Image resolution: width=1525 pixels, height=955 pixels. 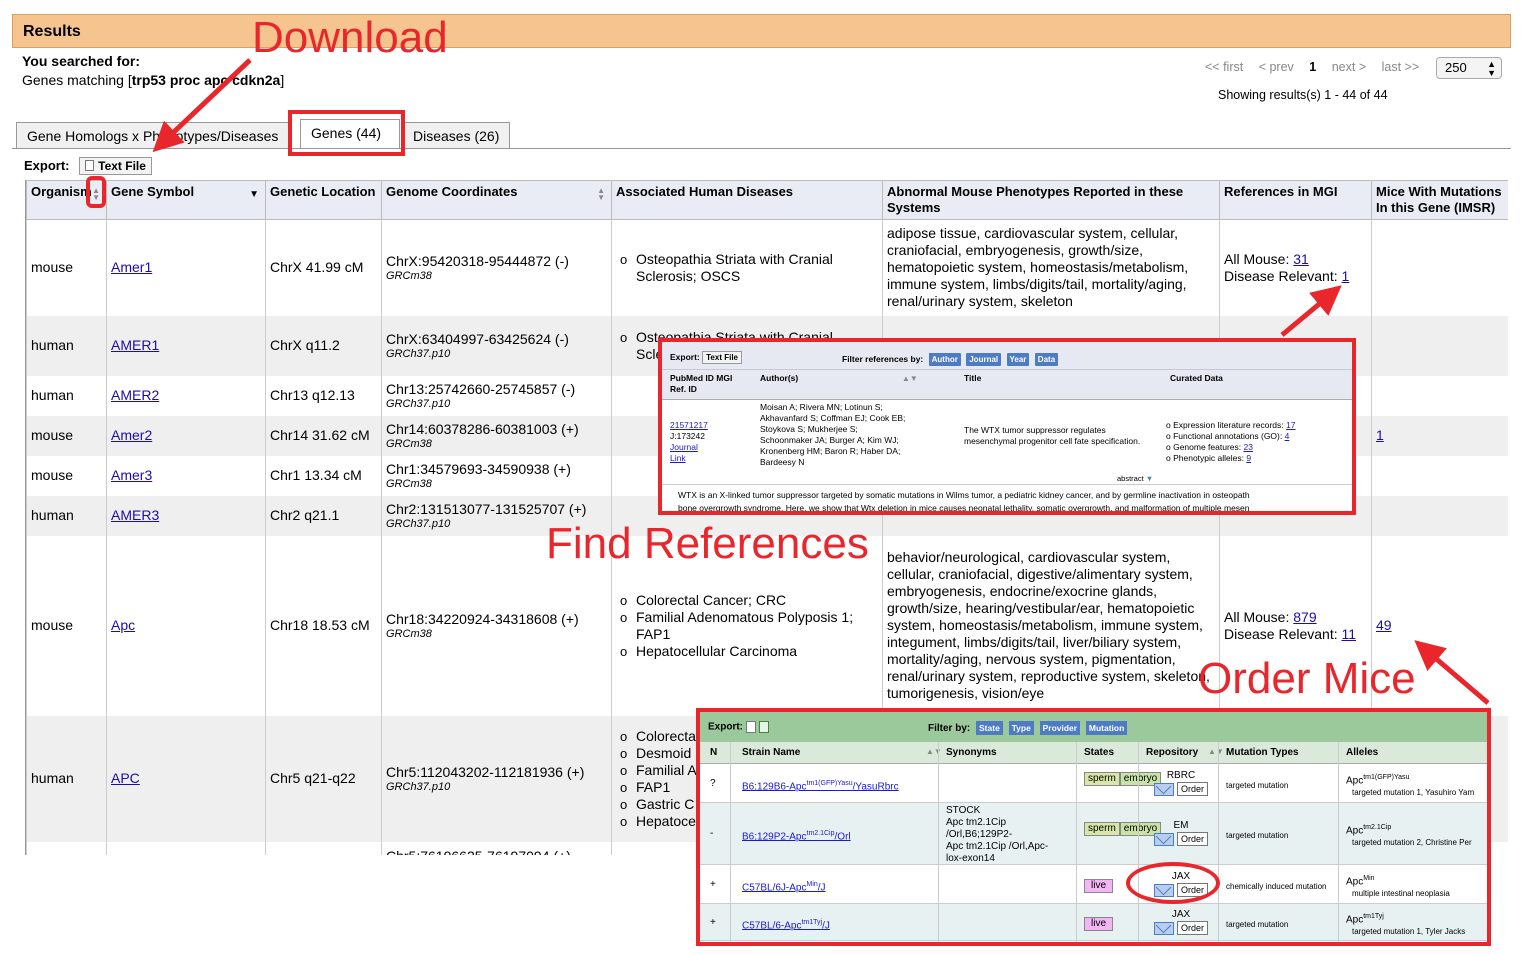 I want to click on allele-link: Apctm1(GFP)Yasu, so click(x=1416, y=779).